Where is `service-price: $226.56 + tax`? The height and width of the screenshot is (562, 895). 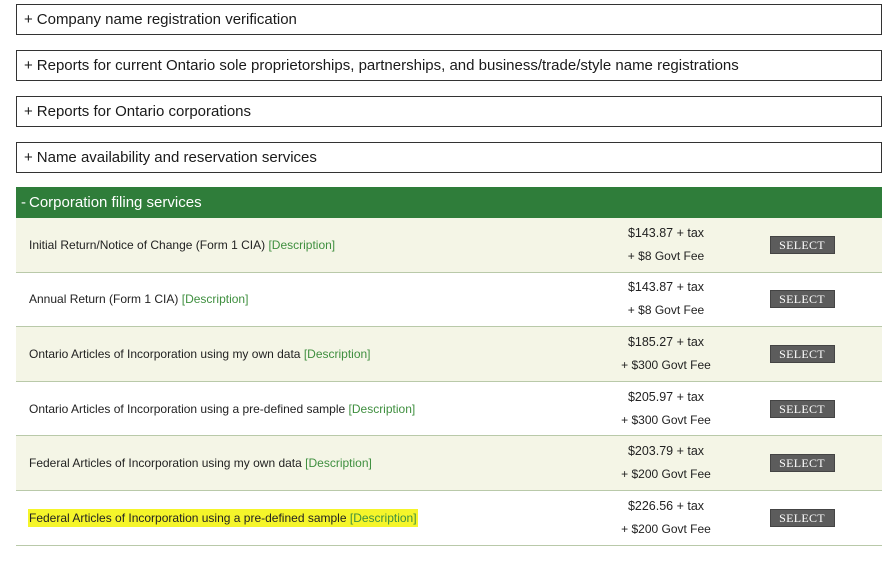 service-price: $226.56 + tax is located at coordinates (666, 505).